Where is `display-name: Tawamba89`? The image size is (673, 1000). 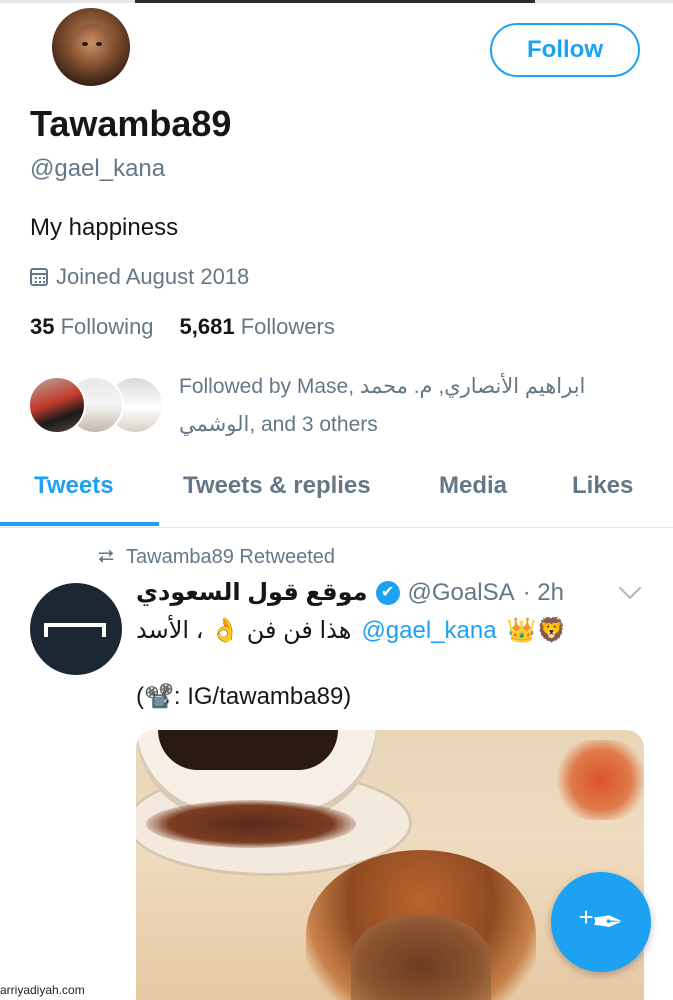 display-name: Tawamba89 is located at coordinates (131, 123).